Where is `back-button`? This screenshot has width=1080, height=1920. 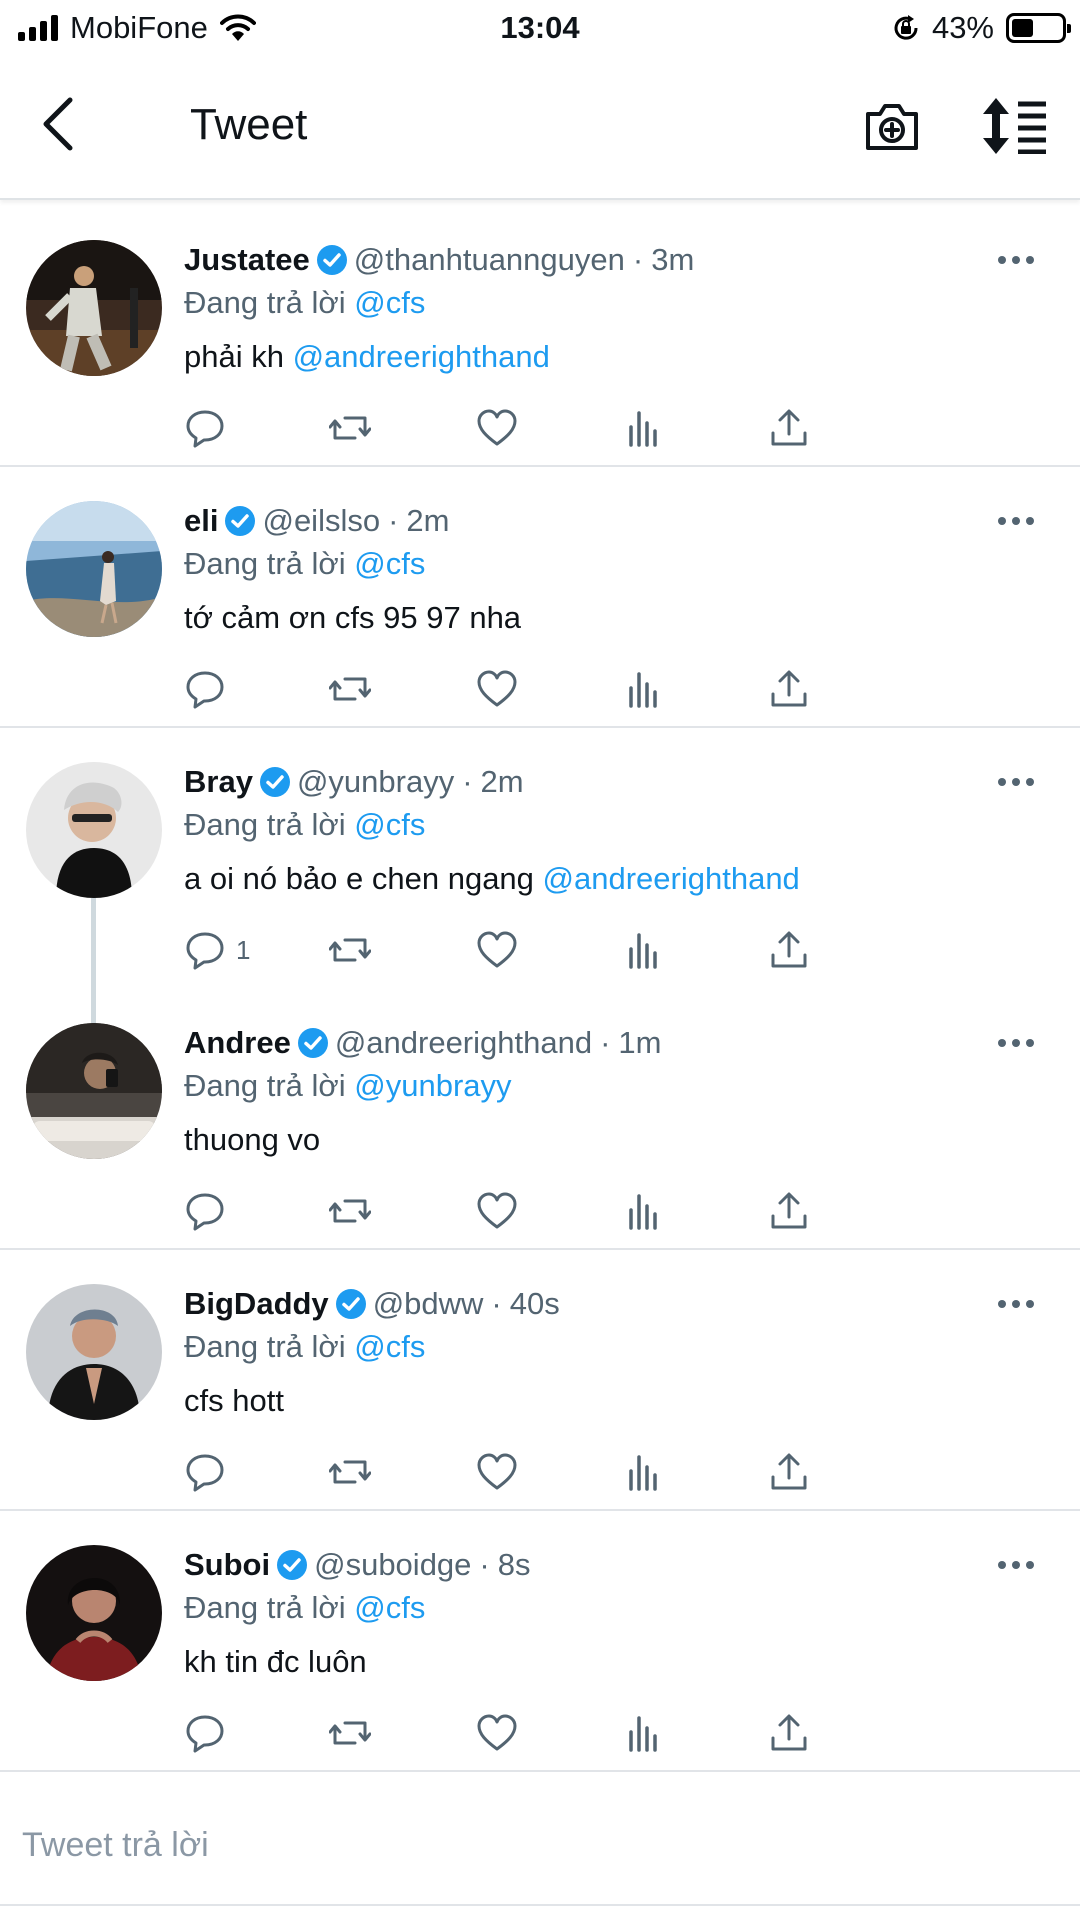 back-button is located at coordinates (59, 124).